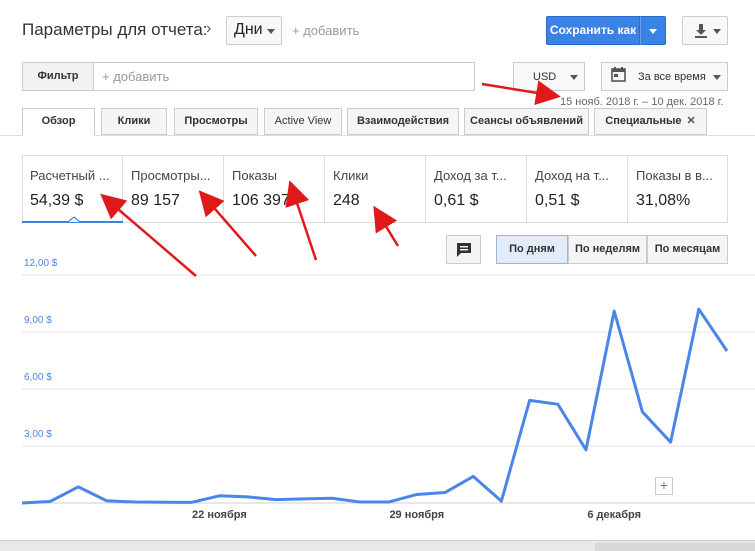  Describe the element at coordinates (38, 377) in the screenshot. I see `y-tick-label: 6,00 $` at that location.